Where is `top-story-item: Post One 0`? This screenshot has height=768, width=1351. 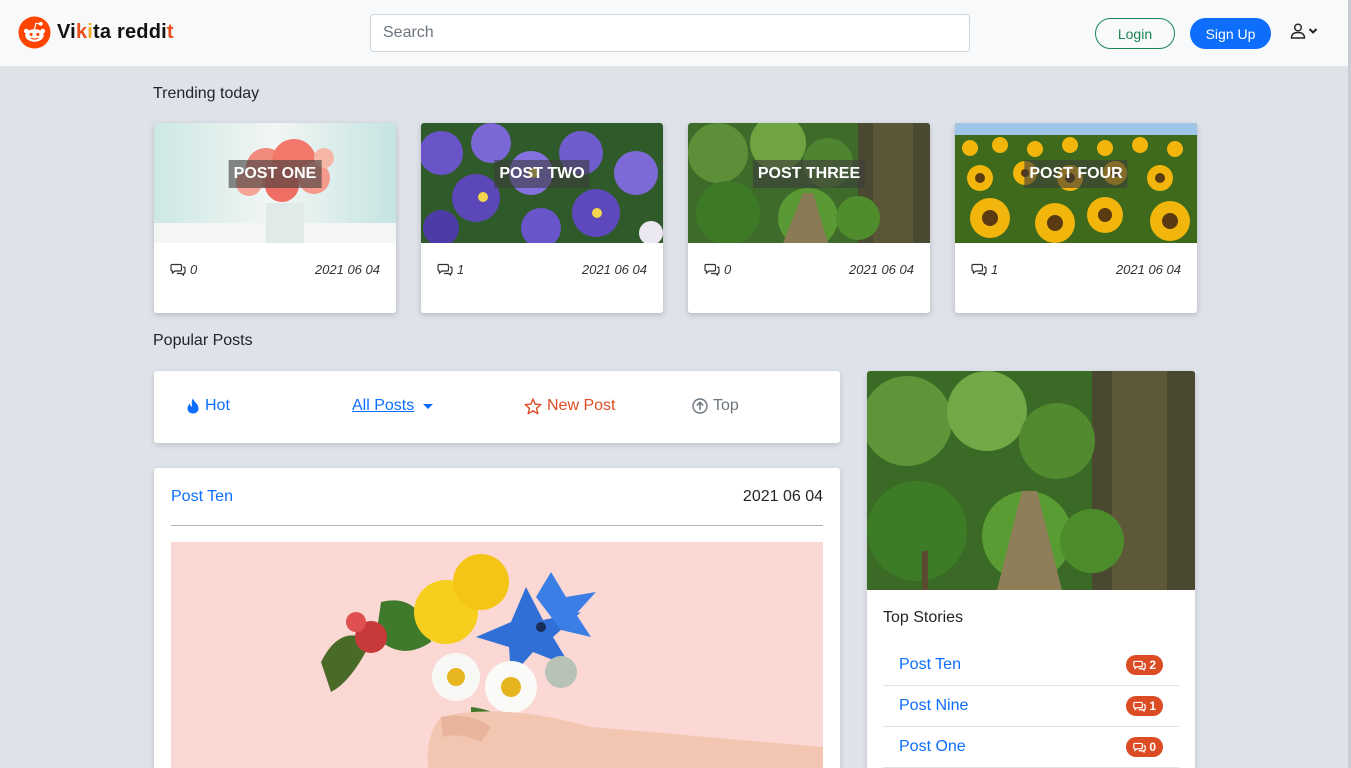
top-story-item: Post One 0 is located at coordinates (1031, 747).